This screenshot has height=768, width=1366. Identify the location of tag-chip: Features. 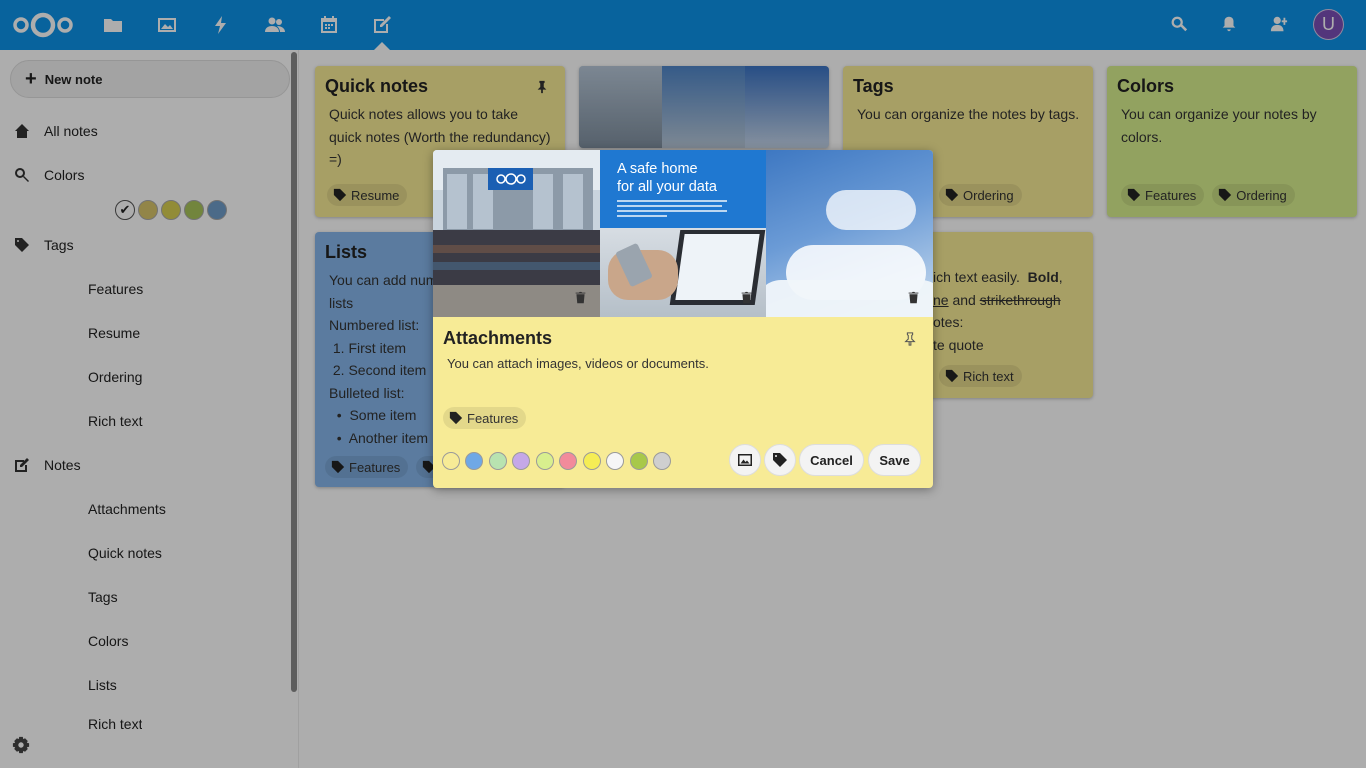
(485, 418).